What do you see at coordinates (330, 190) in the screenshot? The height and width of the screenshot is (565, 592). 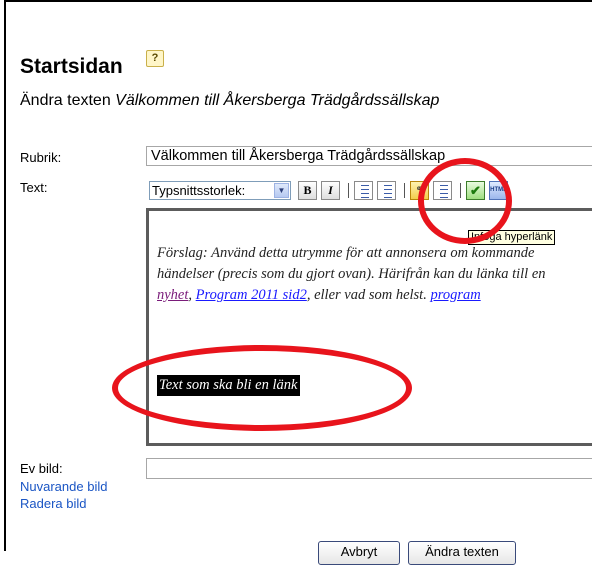 I see `italic-button: I` at bounding box center [330, 190].